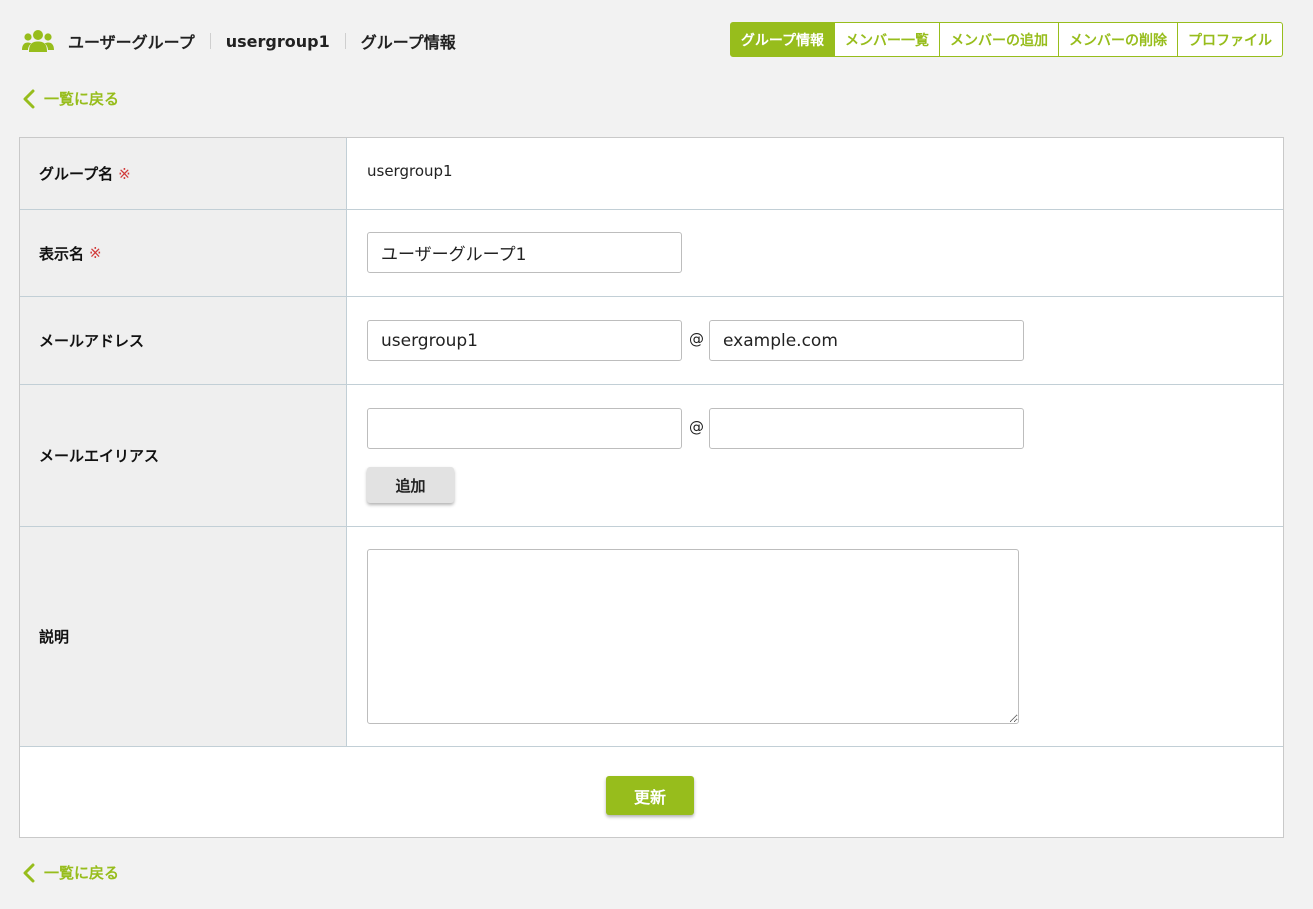  I want to click on description-textarea, so click(693, 636).